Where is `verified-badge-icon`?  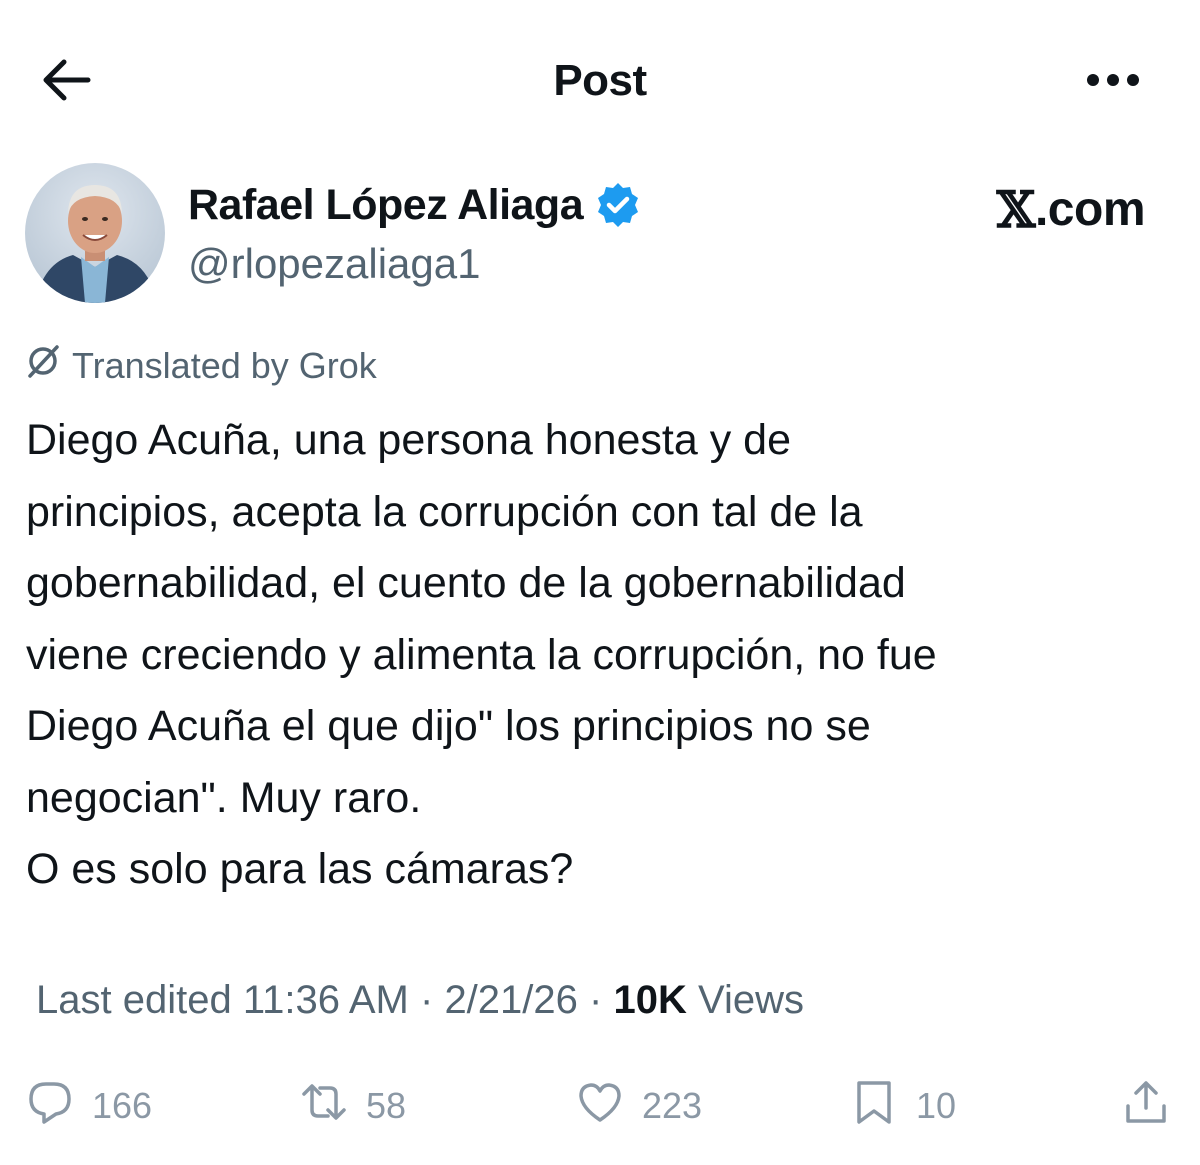
verified-badge-icon is located at coordinates (618, 205).